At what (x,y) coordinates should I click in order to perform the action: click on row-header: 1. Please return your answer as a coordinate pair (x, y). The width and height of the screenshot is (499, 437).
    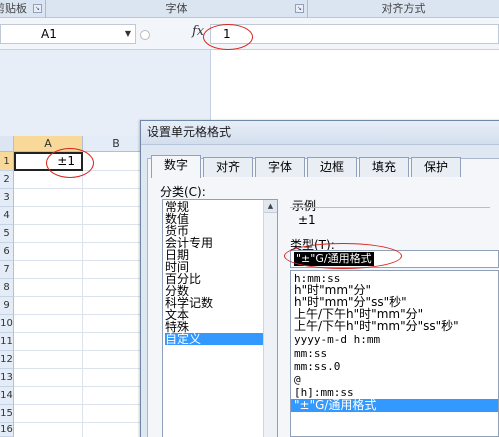
    Looking at the image, I should click on (7, 161).